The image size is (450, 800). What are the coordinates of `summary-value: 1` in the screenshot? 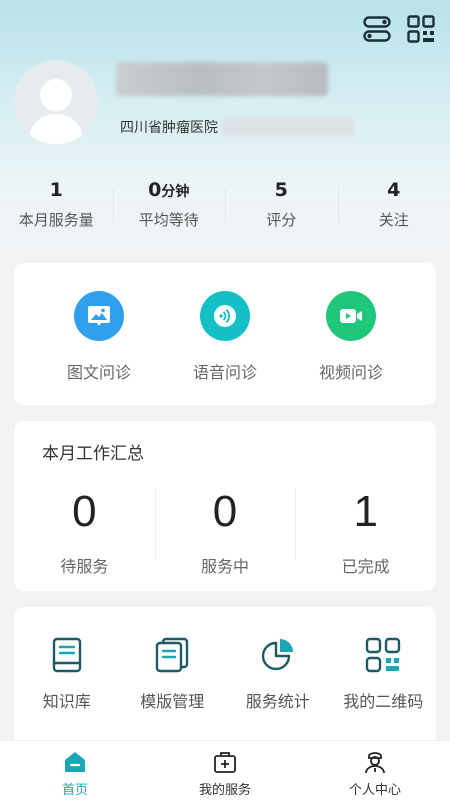 It's located at (365, 511).